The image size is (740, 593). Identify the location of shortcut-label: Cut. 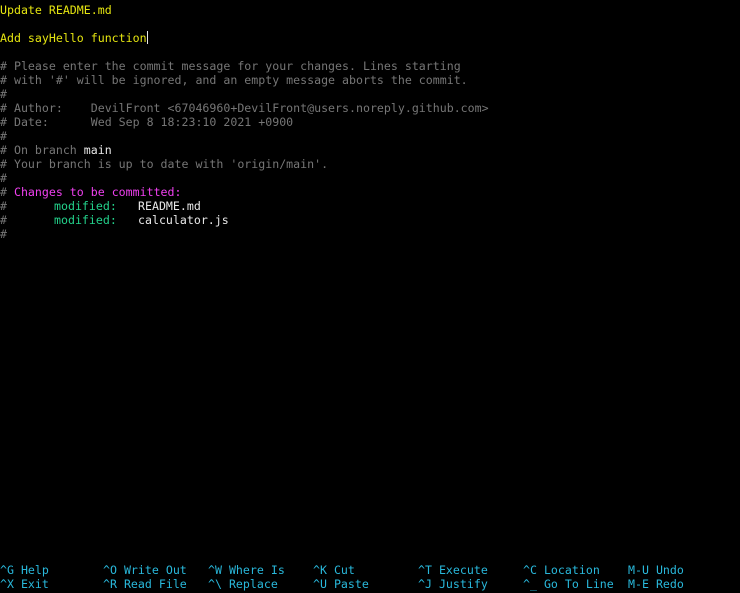
(344, 570).